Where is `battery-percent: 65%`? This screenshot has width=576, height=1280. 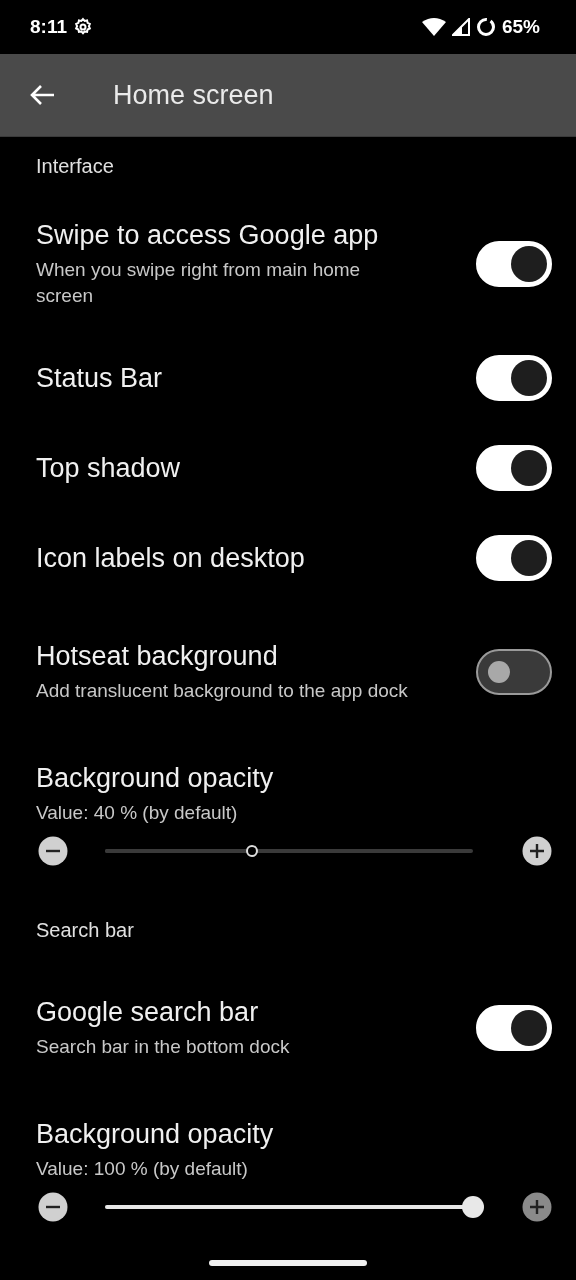 battery-percent: 65% is located at coordinates (520, 27).